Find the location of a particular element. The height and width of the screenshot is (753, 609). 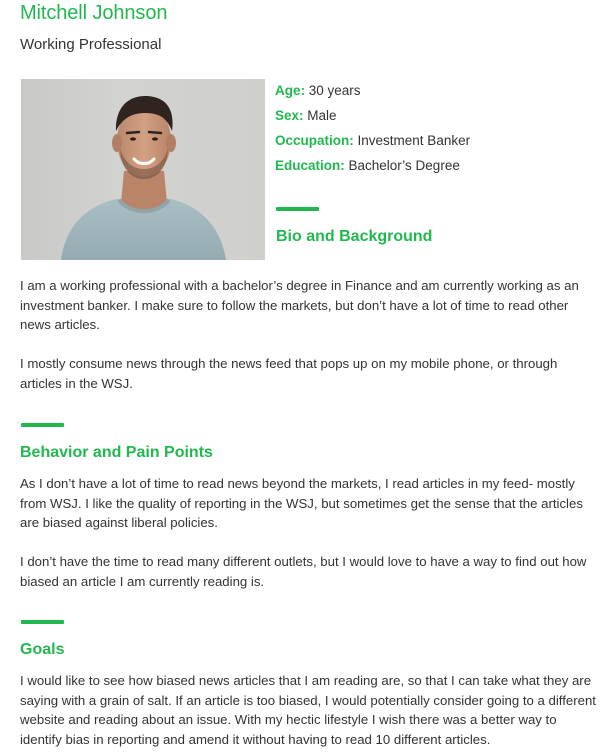

fact-sex: Sex: Male is located at coordinates (372, 115).